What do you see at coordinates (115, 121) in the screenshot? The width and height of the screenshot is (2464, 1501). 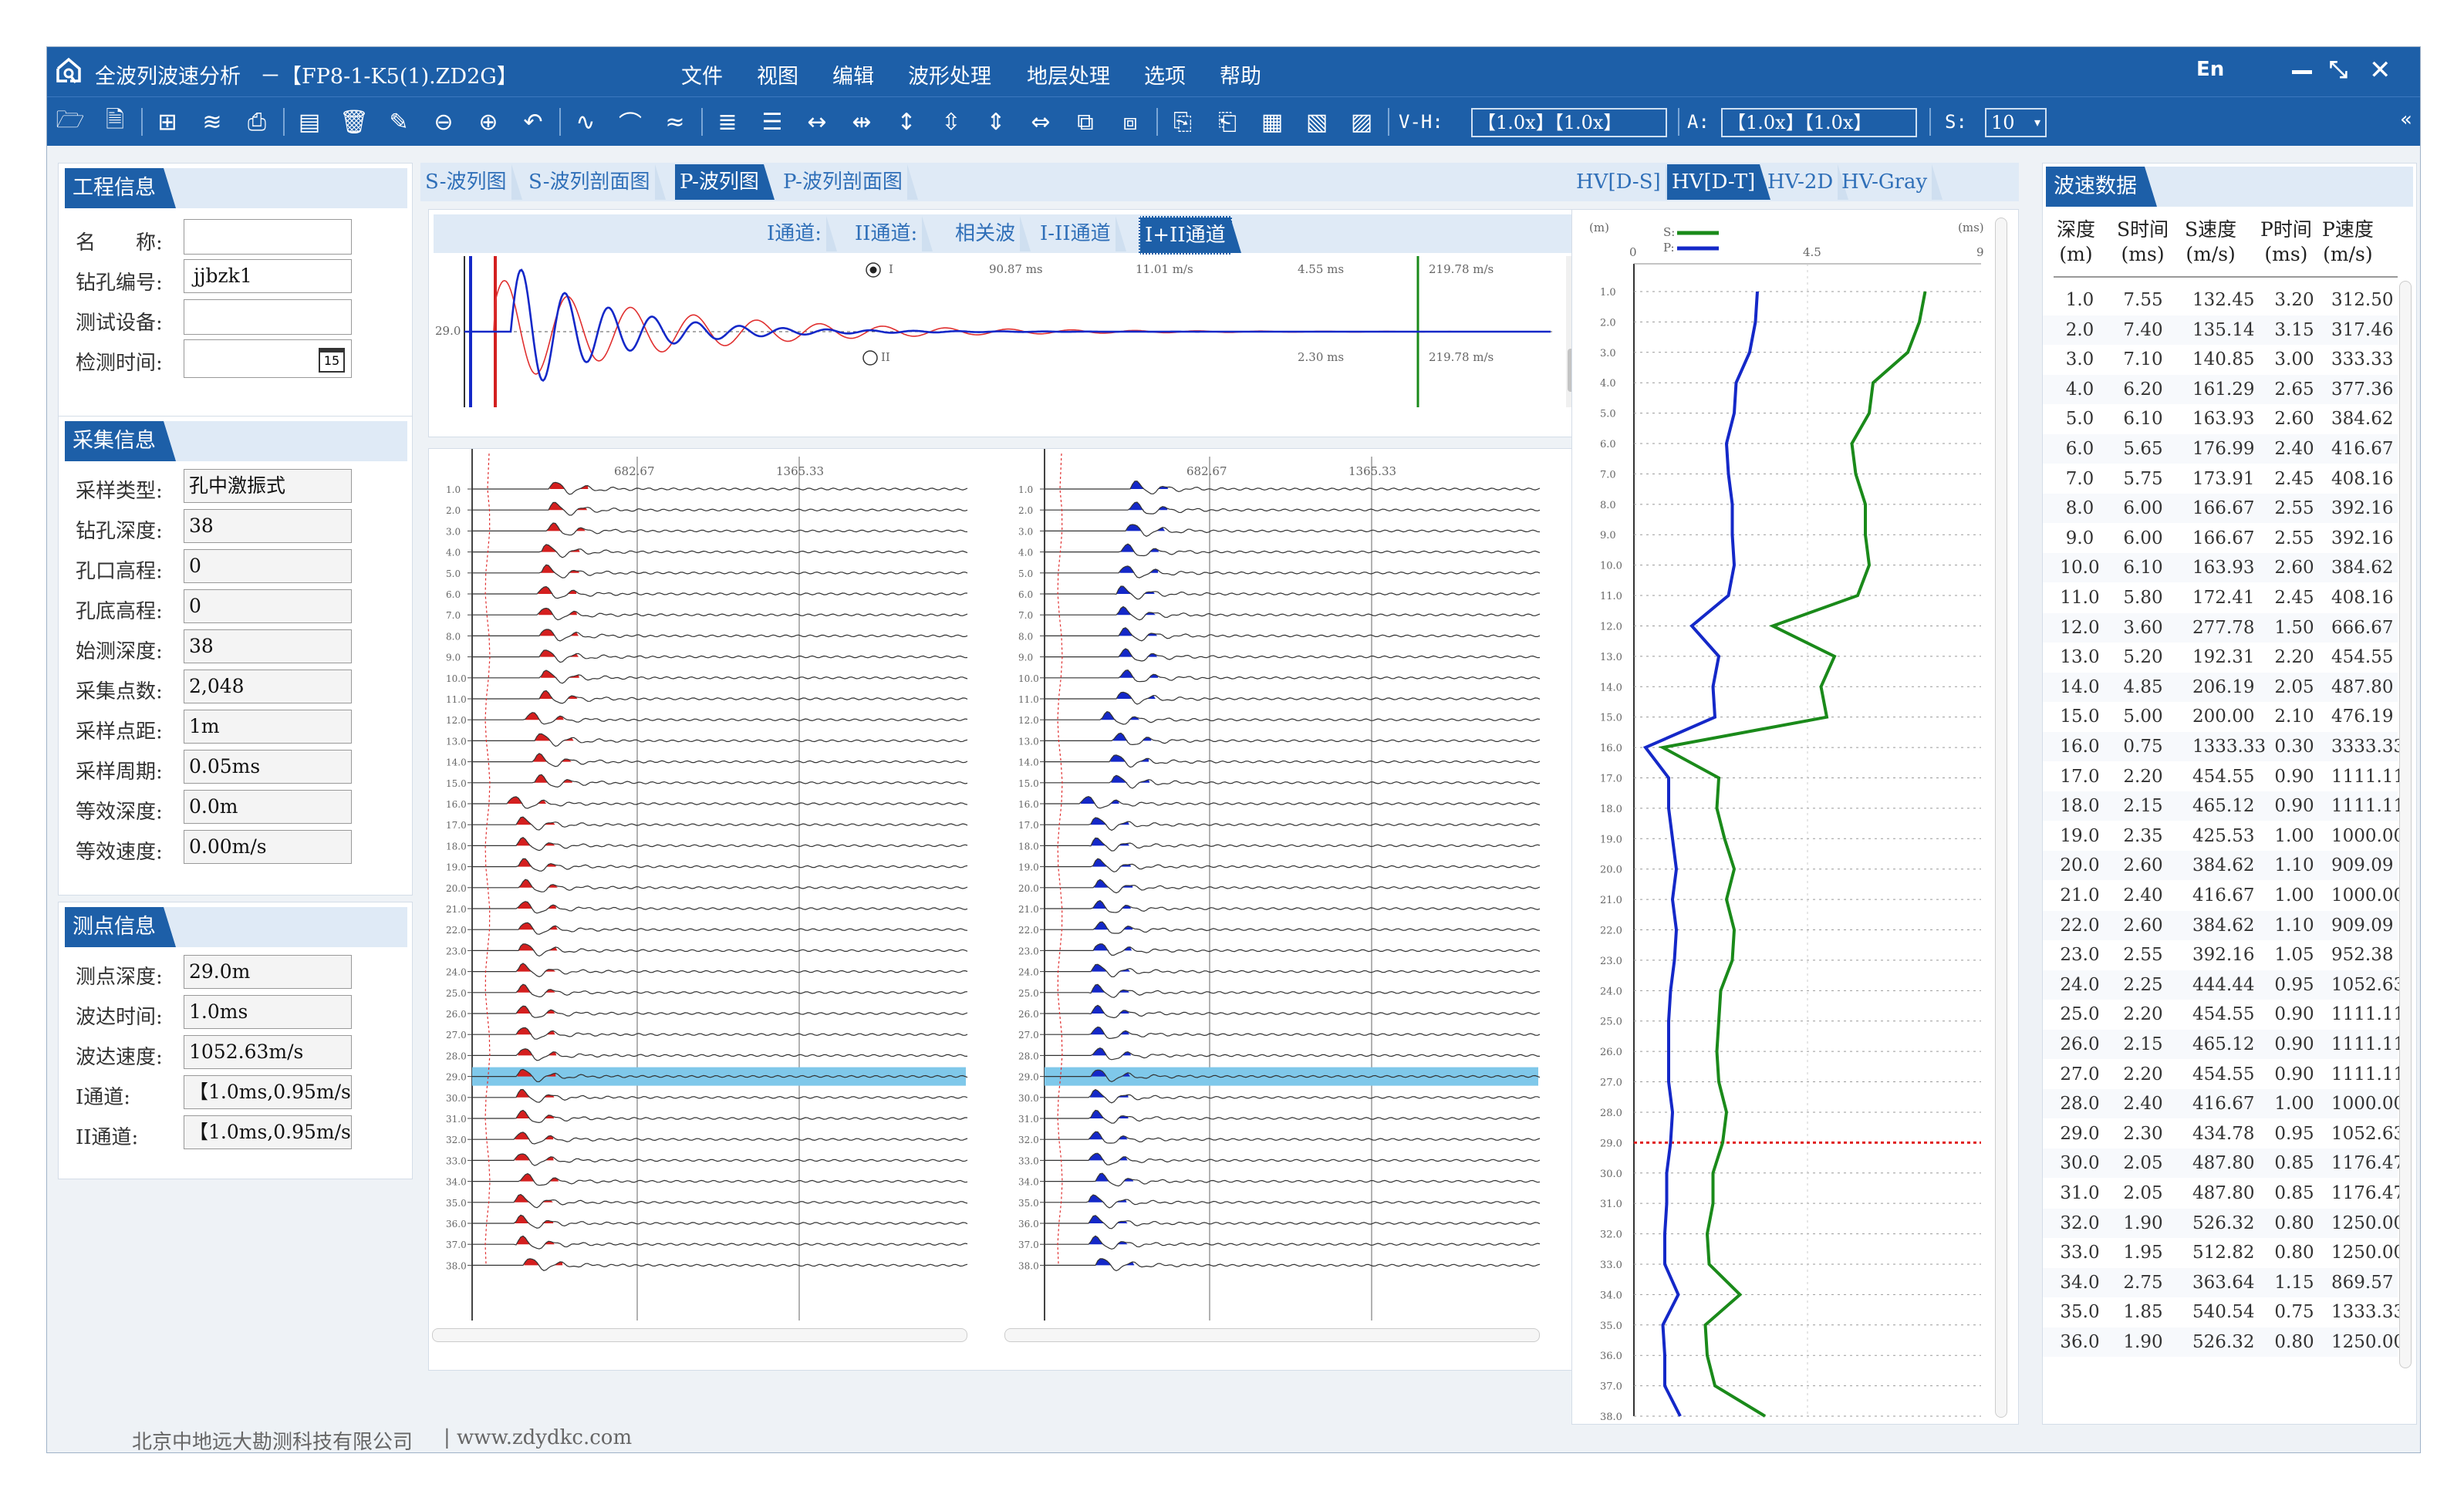 I see `save-icon: 🗎` at bounding box center [115, 121].